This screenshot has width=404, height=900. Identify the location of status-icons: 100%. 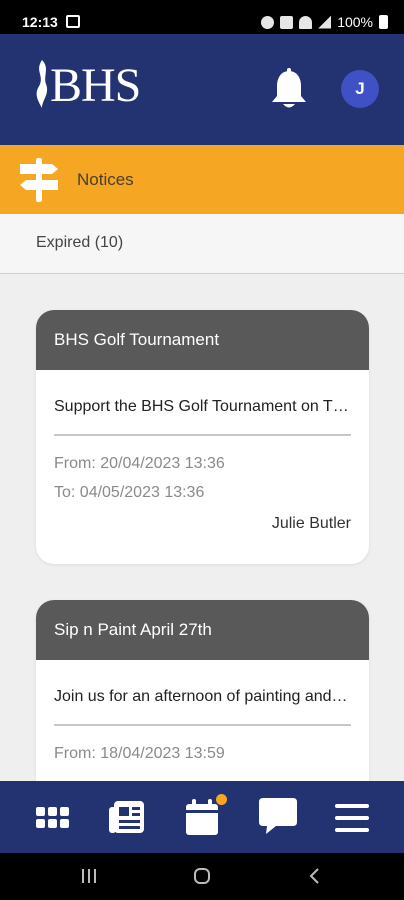
(324, 22).